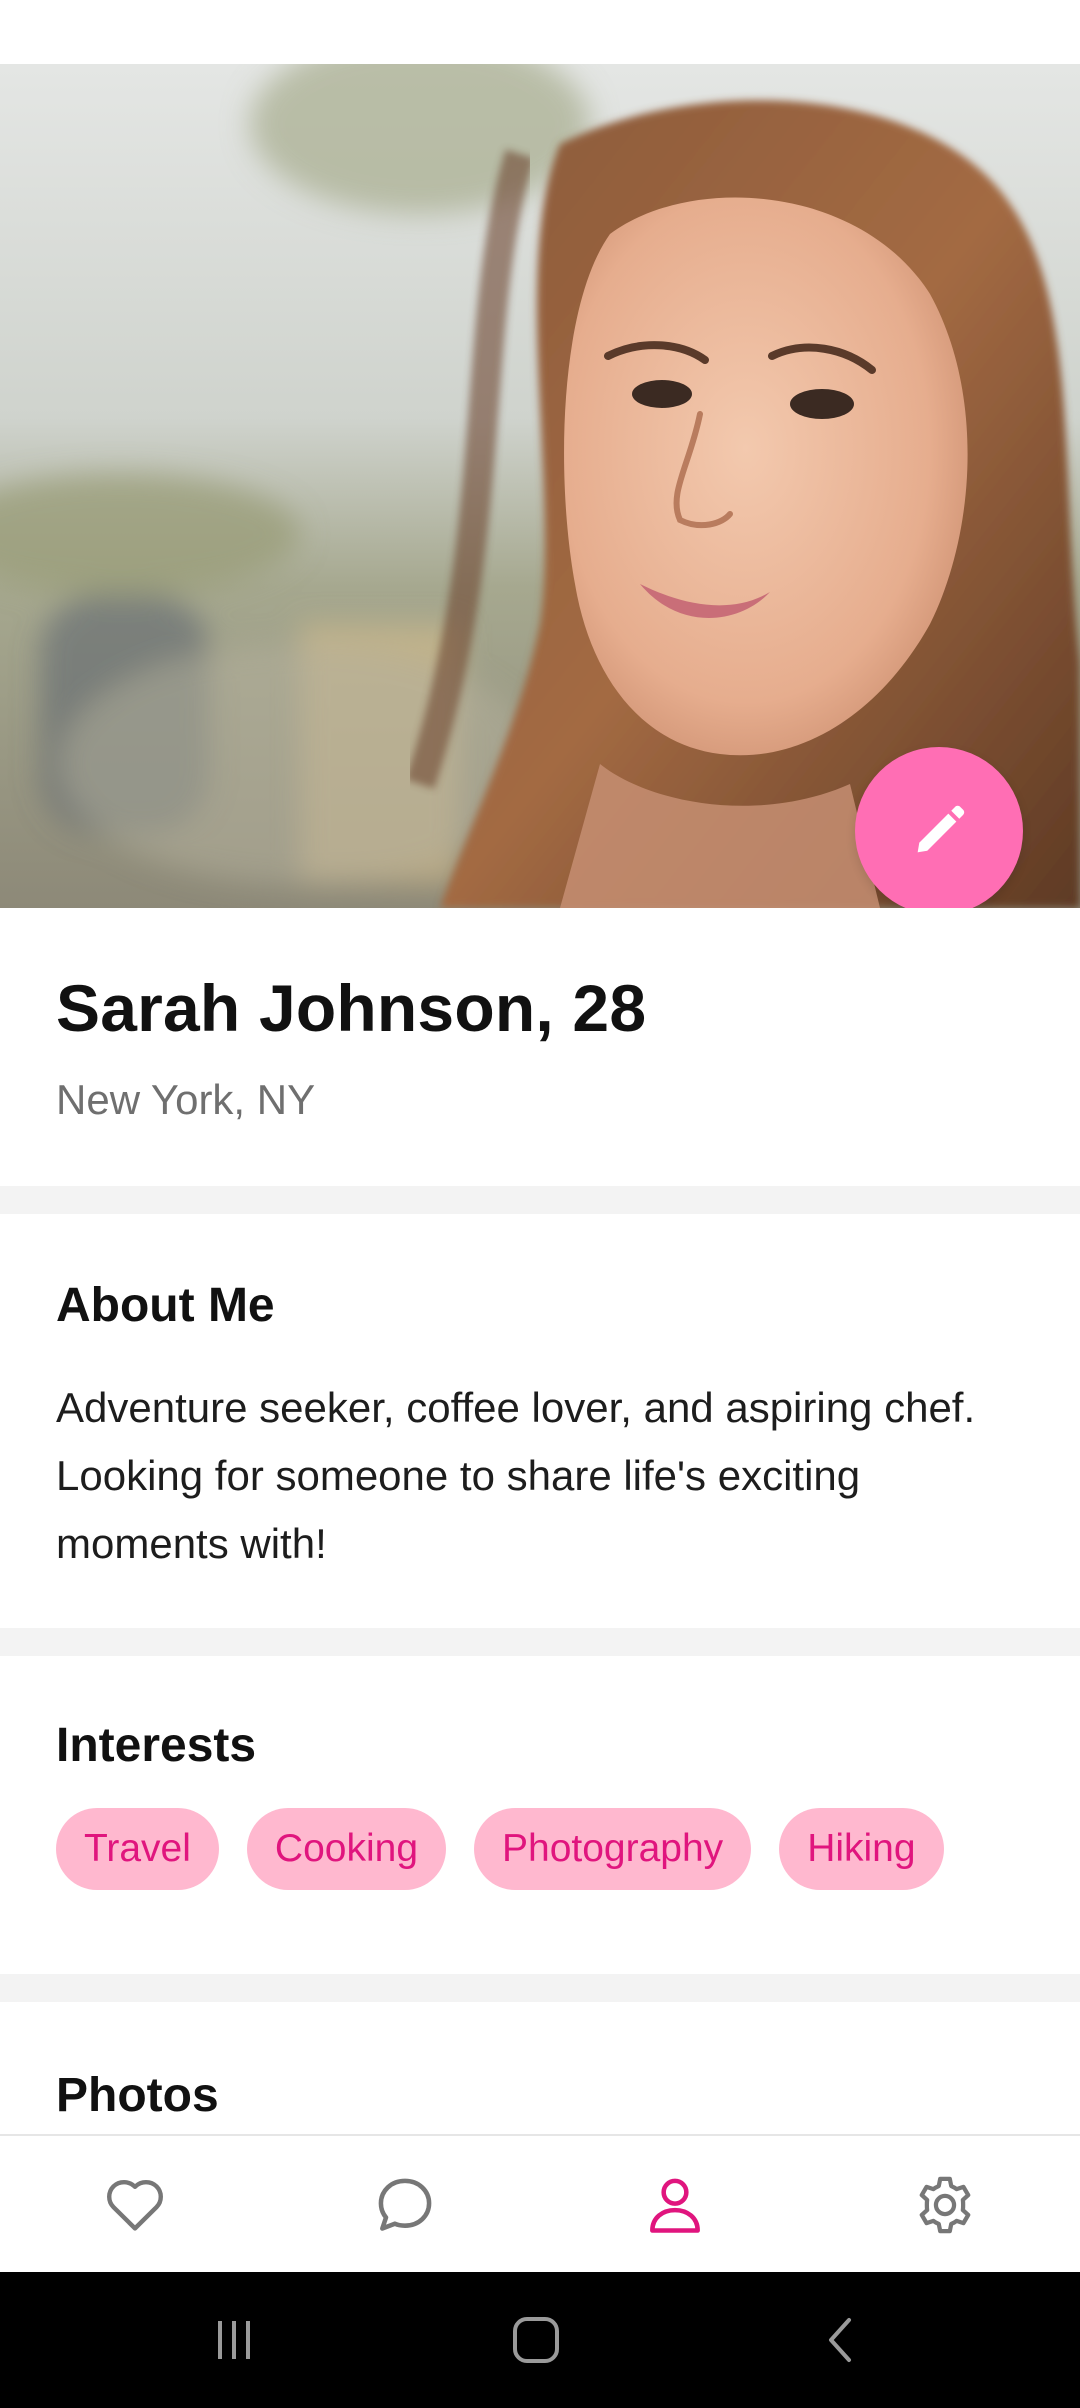 This screenshot has height=2408, width=1080. What do you see at coordinates (540, 2068) in the screenshot?
I see `photos-section: Photos` at bounding box center [540, 2068].